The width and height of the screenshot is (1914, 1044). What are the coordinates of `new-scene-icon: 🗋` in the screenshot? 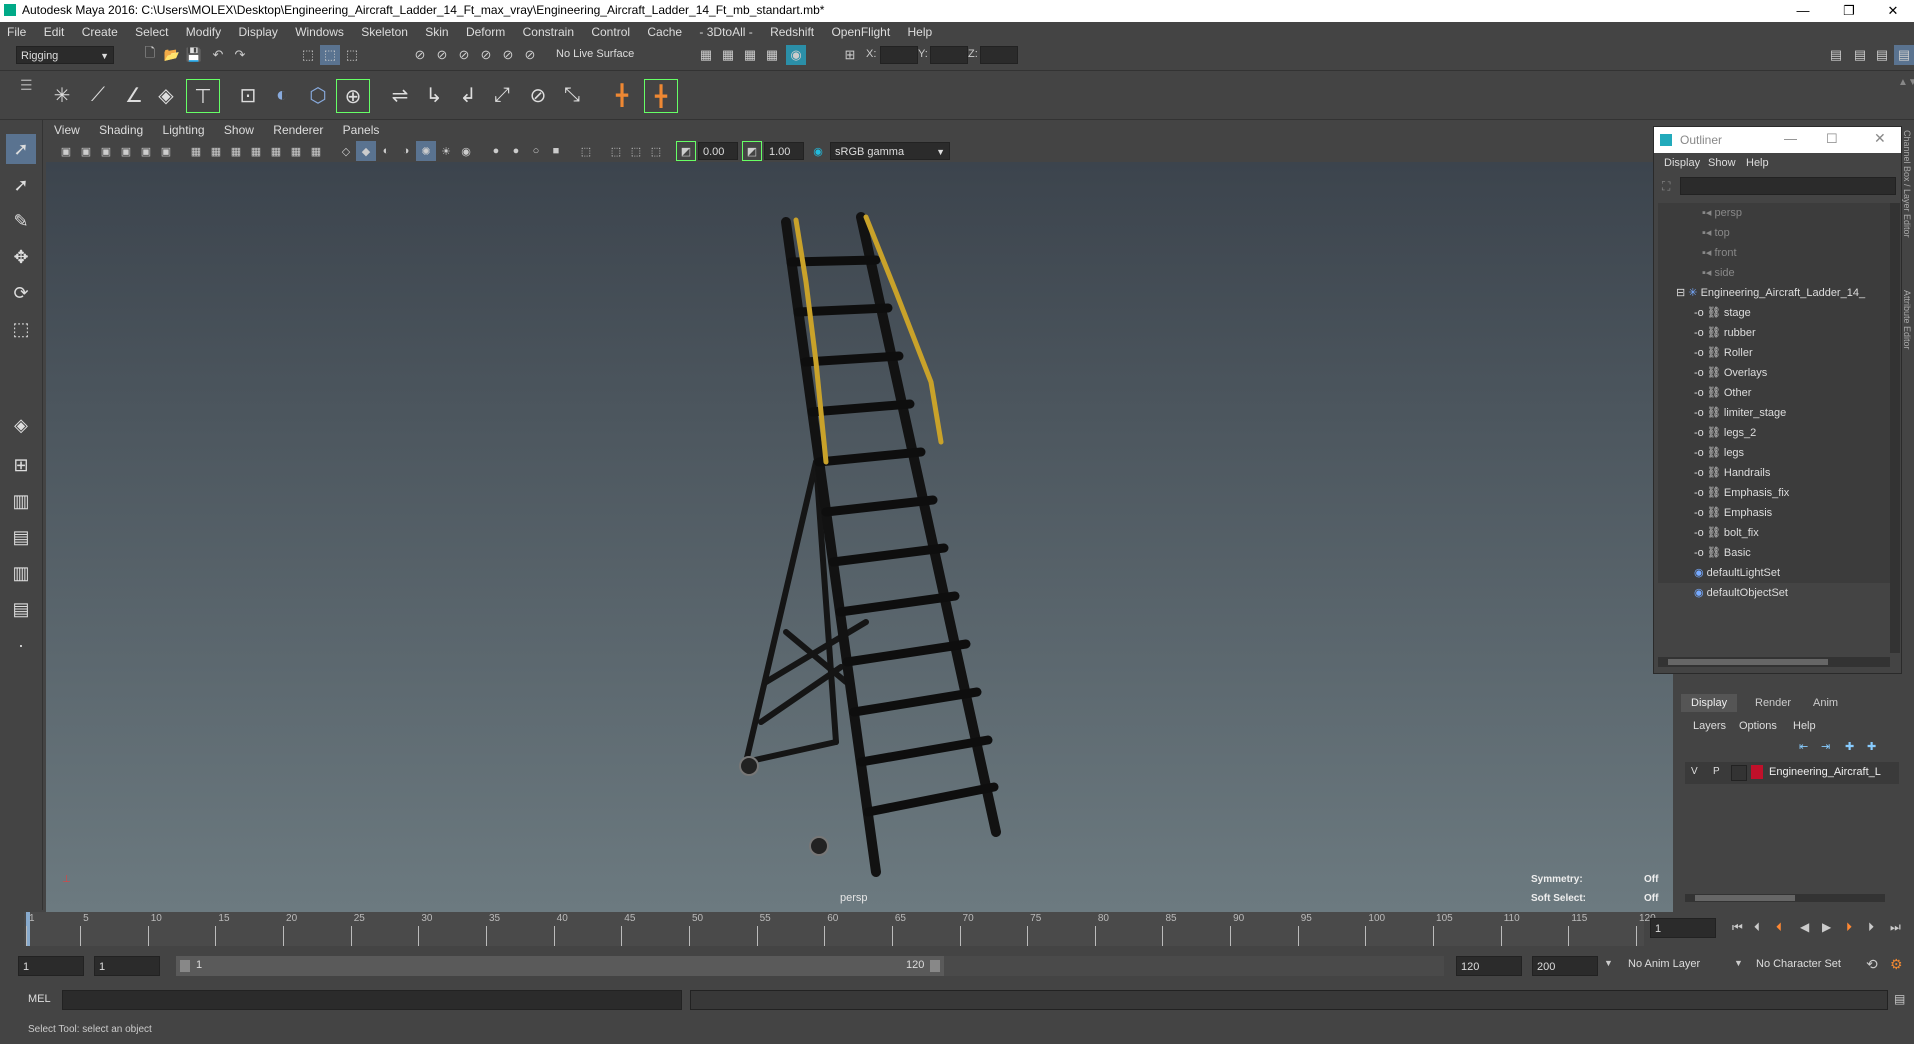 It's located at (150, 55).